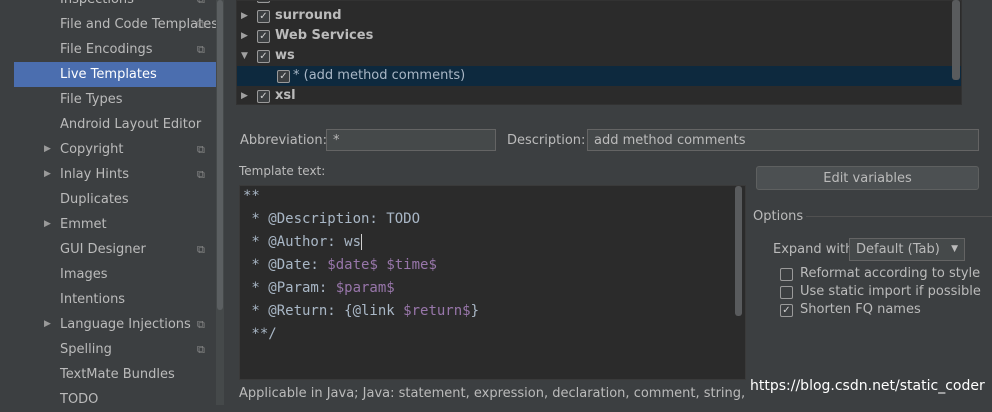 The width and height of the screenshot is (992, 412). I want to click on sidebar-item-label: Intentions, so click(93, 299).